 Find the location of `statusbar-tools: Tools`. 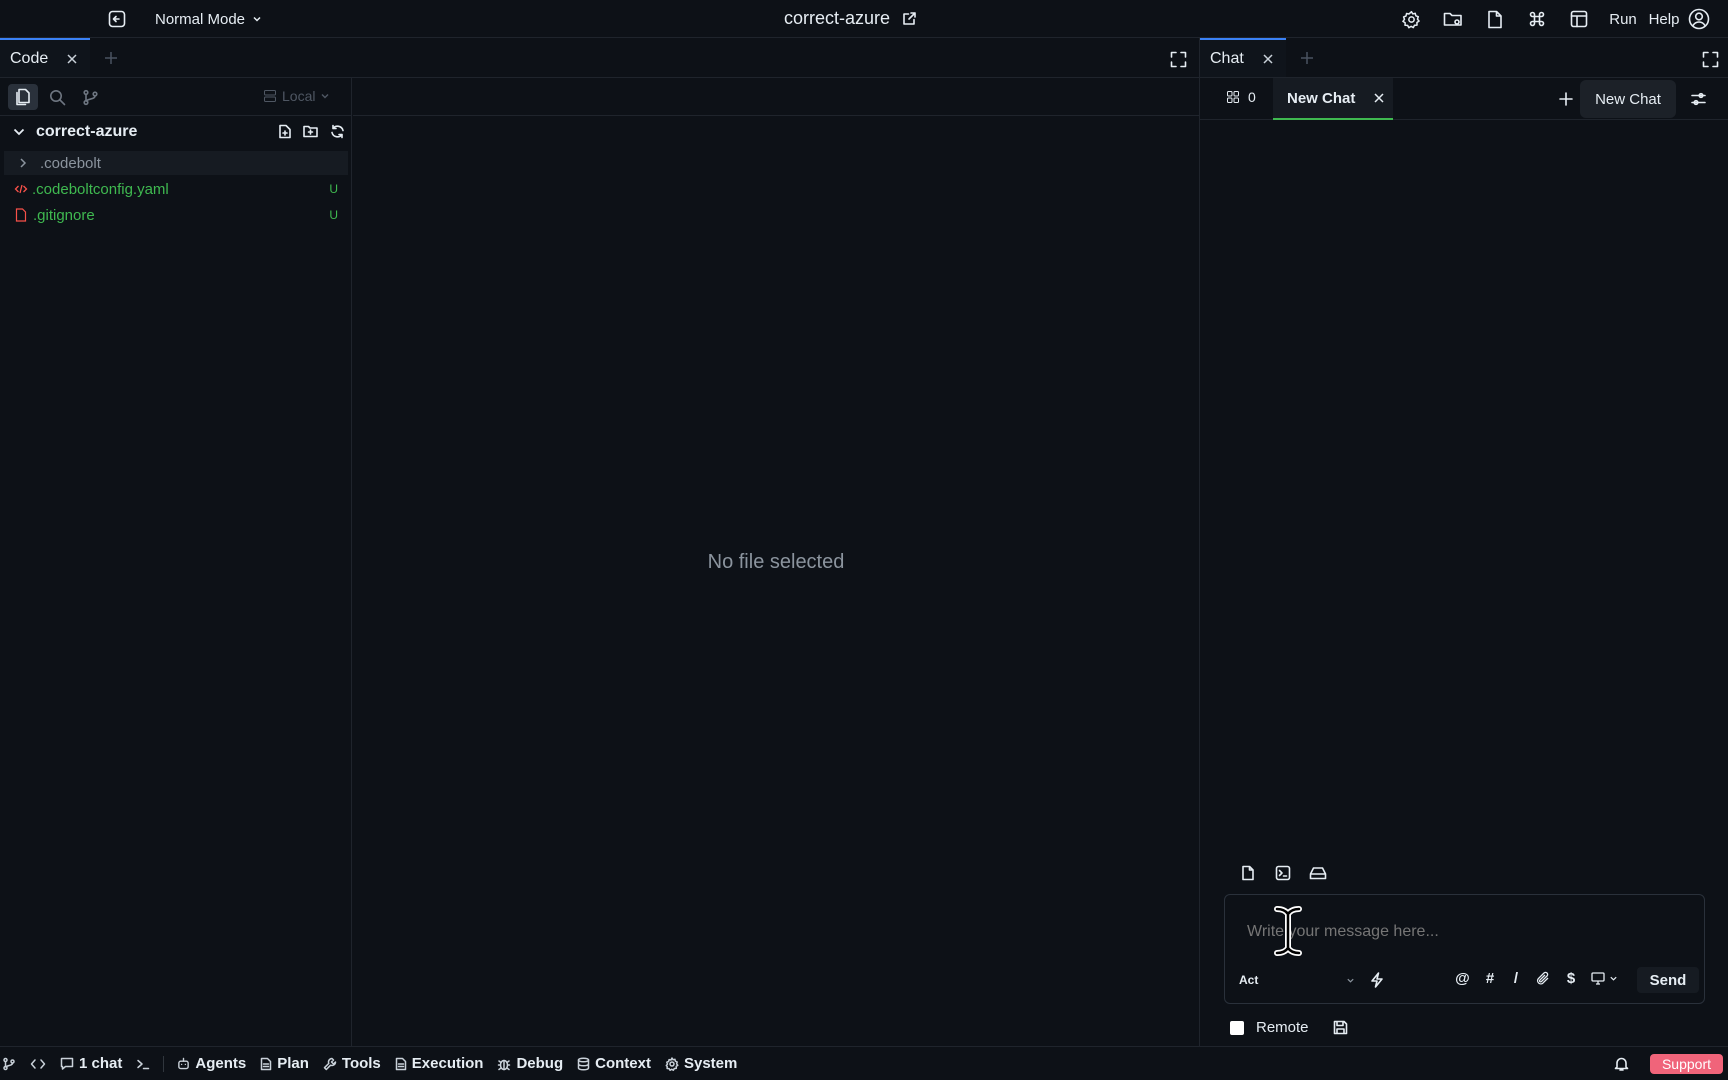

statusbar-tools: Tools is located at coordinates (352, 1063).